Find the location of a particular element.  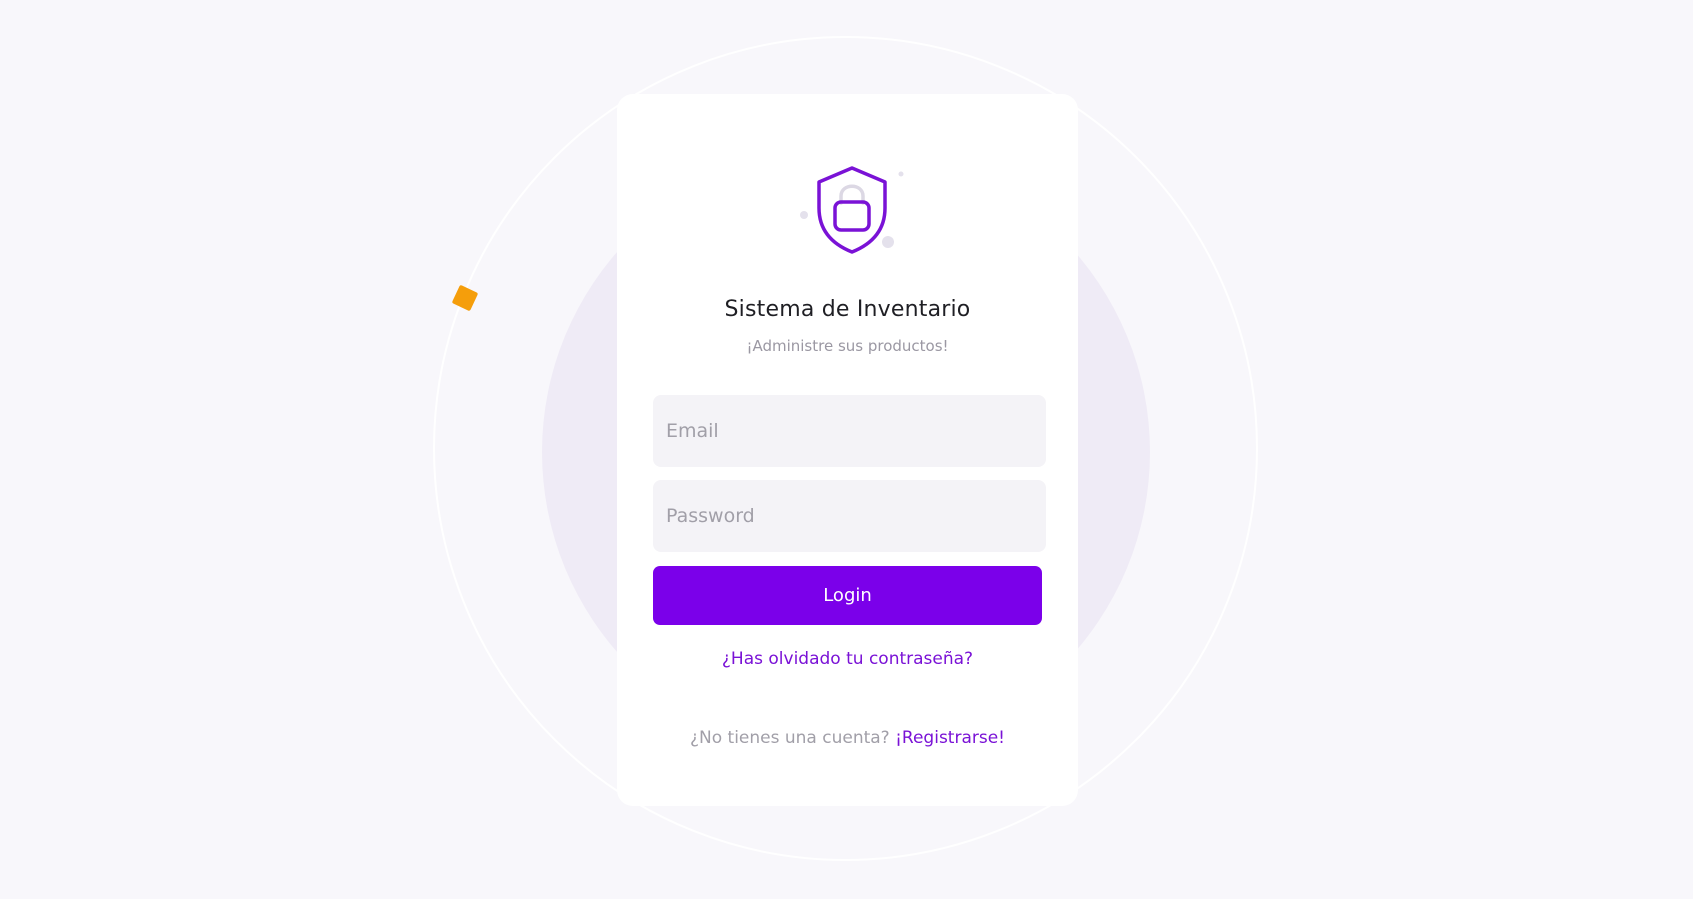

page-title: Sistema de Inventario is located at coordinates (847, 309).